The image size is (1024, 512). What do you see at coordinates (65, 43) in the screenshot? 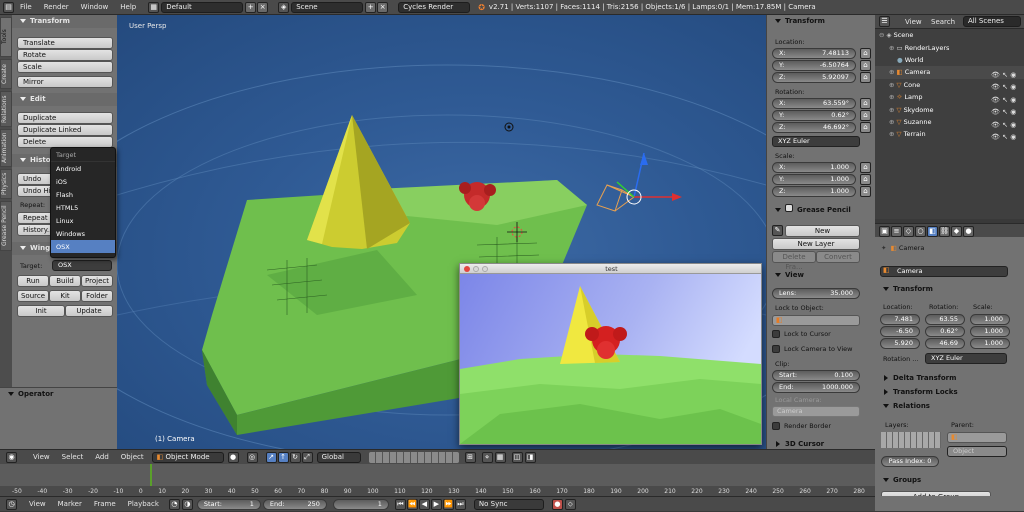
I see `translate-button: Translate` at bounding box center [65, 43].